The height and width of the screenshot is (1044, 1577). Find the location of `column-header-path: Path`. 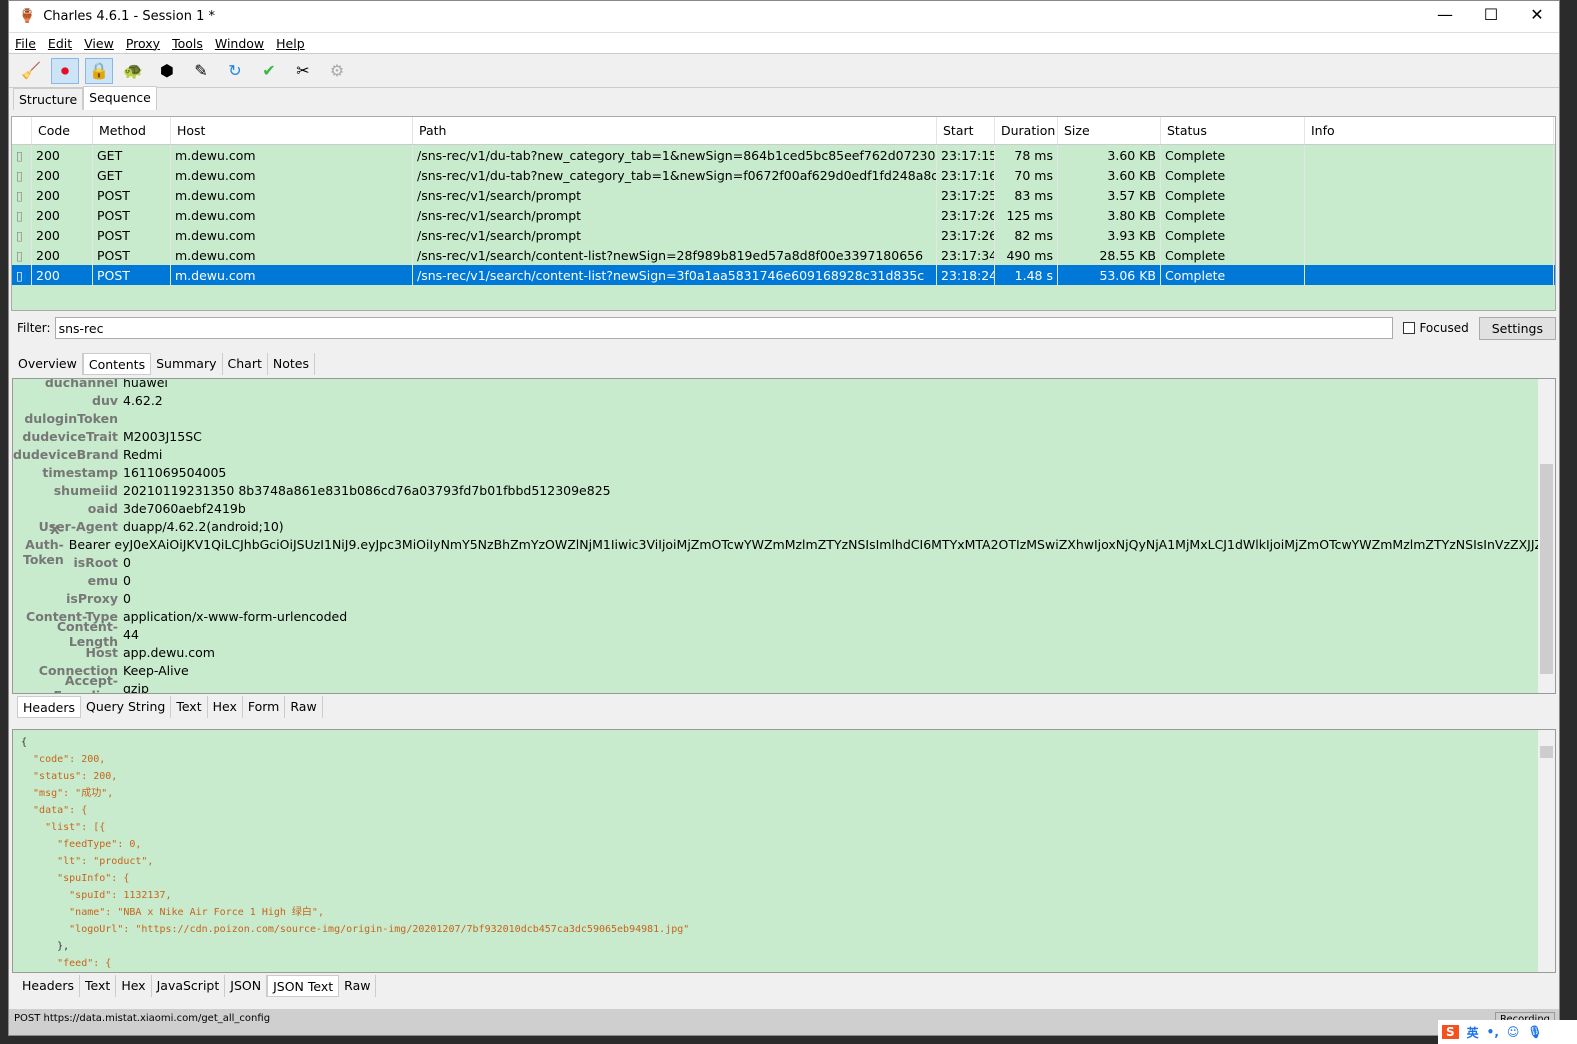

column-header-path: Path is located at coordinates (675, 130).